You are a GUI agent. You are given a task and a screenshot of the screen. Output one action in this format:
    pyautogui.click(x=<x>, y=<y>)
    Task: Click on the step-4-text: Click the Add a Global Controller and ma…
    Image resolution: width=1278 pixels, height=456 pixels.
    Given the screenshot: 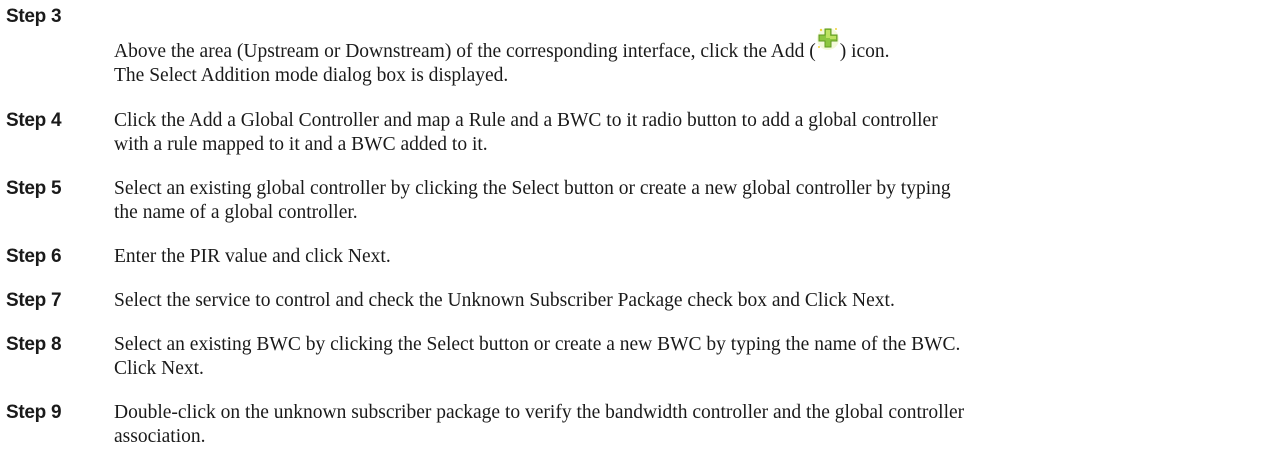 What is the action you would take?
    pyautogui.click(x=526, y=133)
    